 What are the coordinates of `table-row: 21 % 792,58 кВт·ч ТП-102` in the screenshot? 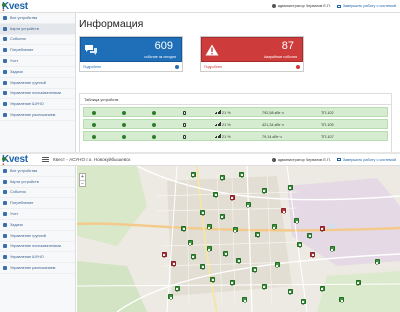 It's located at (235, 112).